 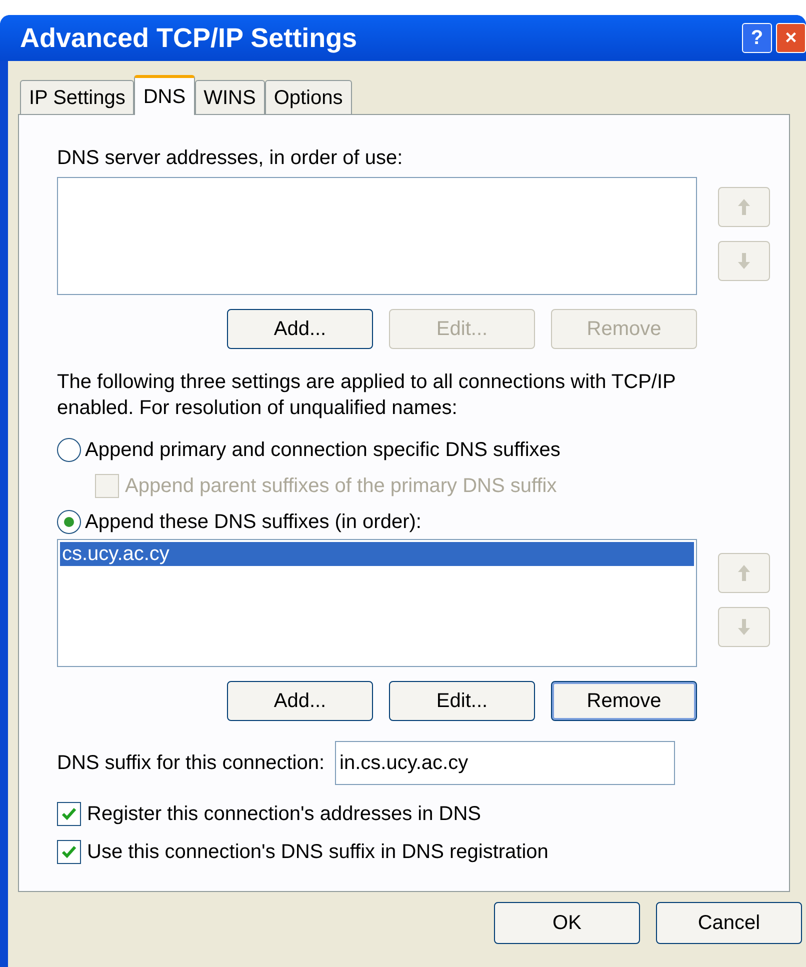 I want to click on description-text: The following three settings are applied to all connections with TCP/IP enabled. For resolution of unqualified names:, so click(x=366, y=395).